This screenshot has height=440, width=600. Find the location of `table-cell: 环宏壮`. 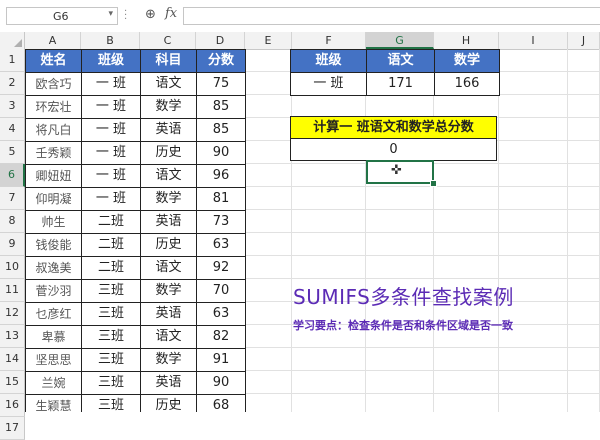

table-cell: 环宏壮 is located at coordinates (53, 107).